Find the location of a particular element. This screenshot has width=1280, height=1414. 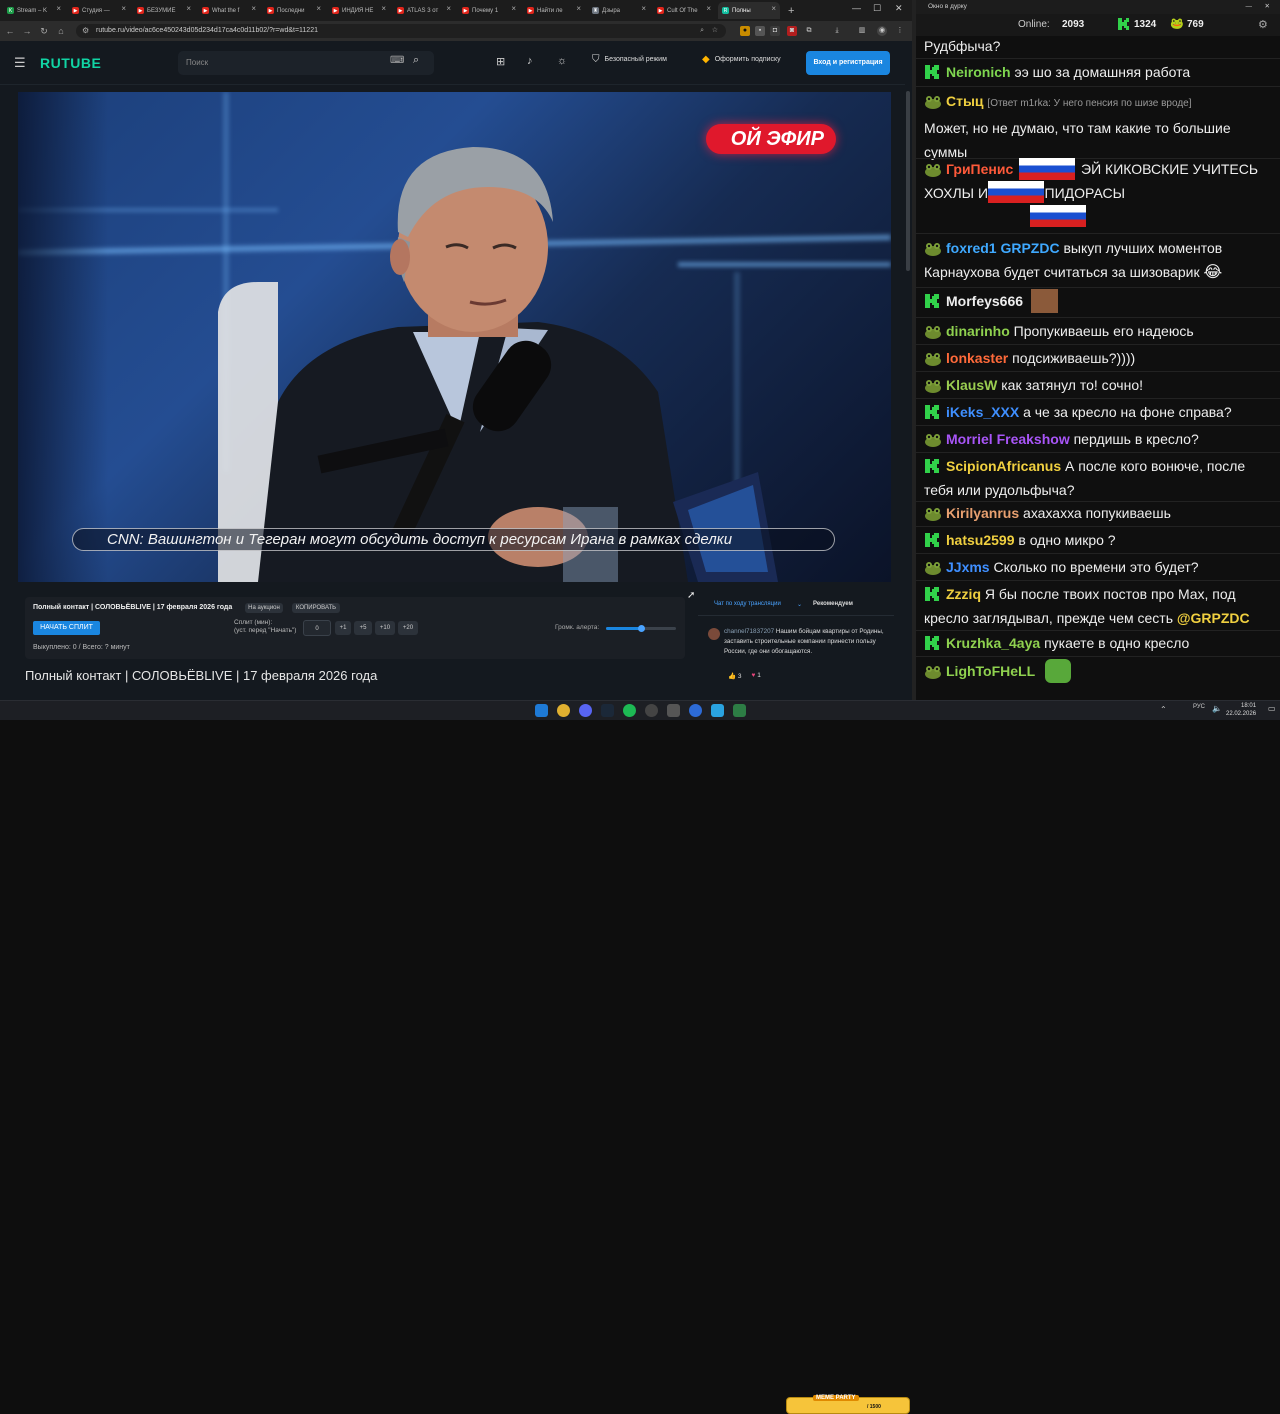

site-info-icon: ⚙ is located at coordinates (85, 31).